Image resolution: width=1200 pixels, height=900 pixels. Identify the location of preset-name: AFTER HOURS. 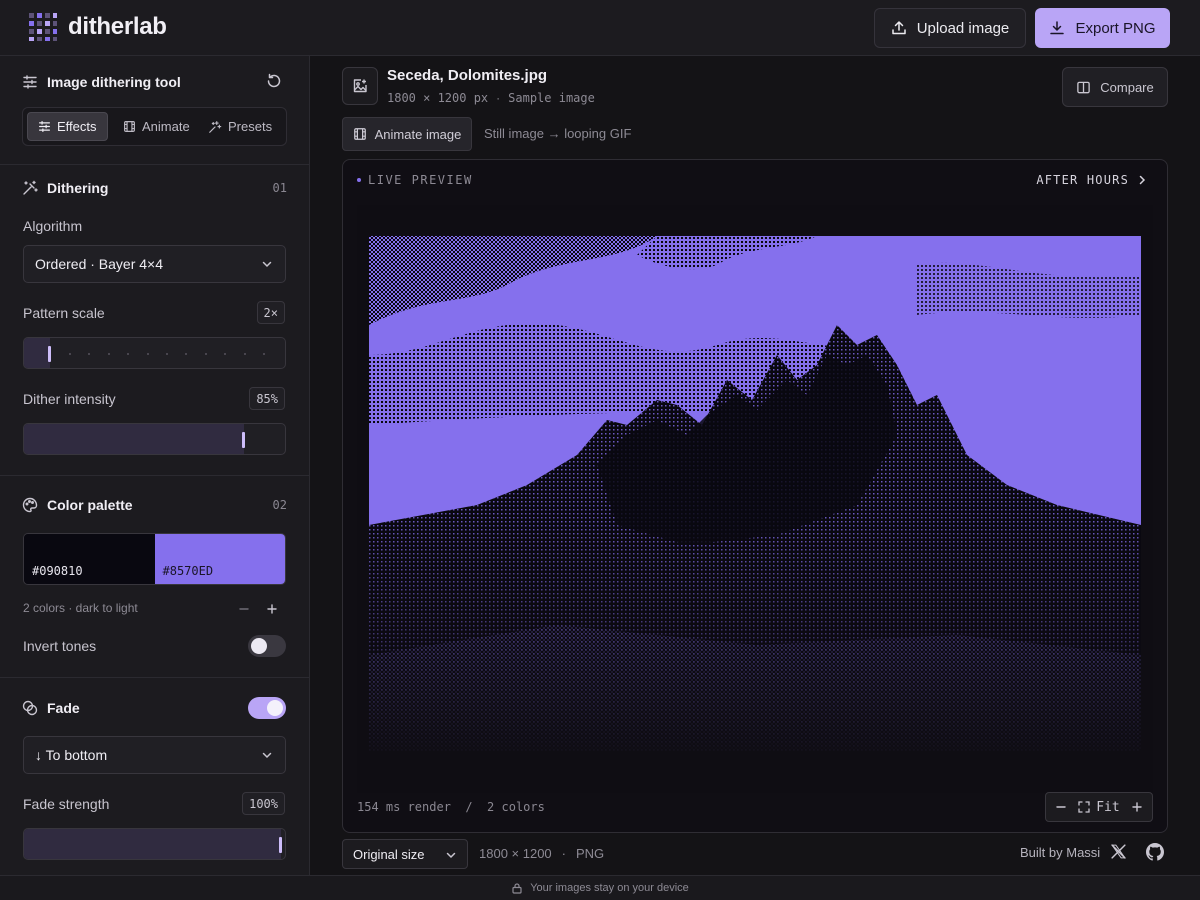
(1082, 180).